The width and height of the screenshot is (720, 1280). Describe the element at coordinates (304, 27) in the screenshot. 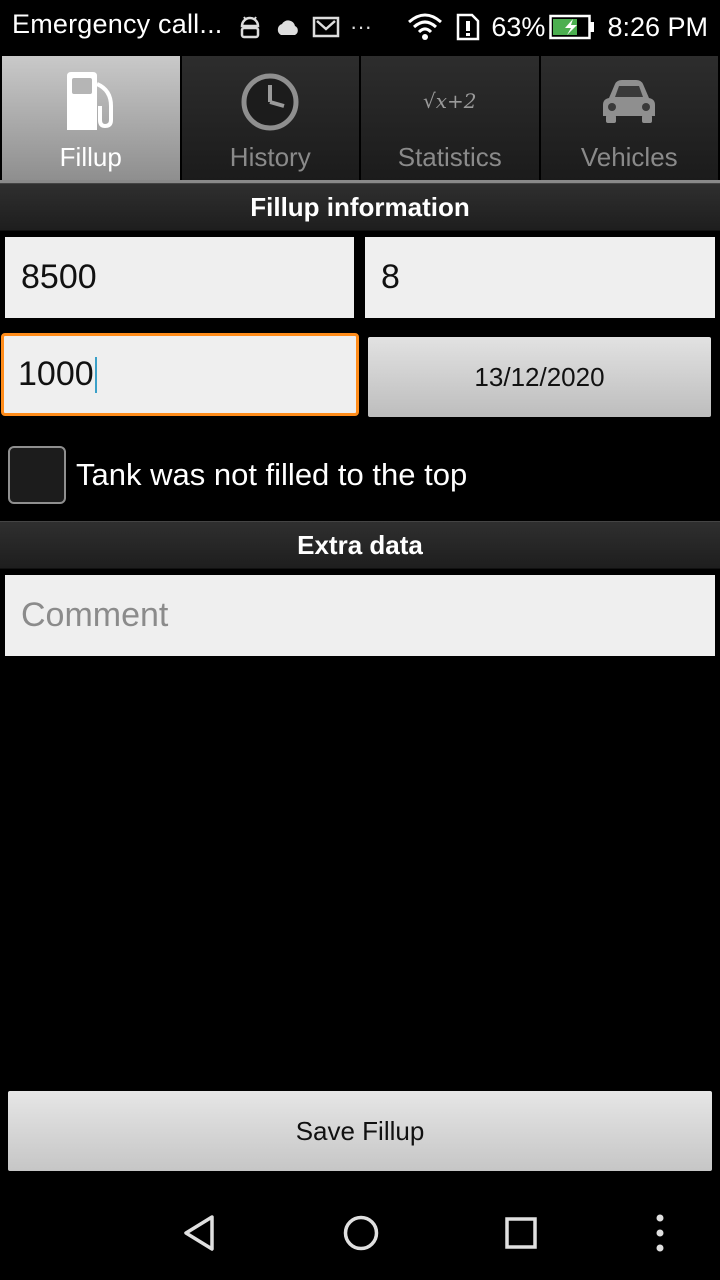

I see `notification-icons: ···` at that location.